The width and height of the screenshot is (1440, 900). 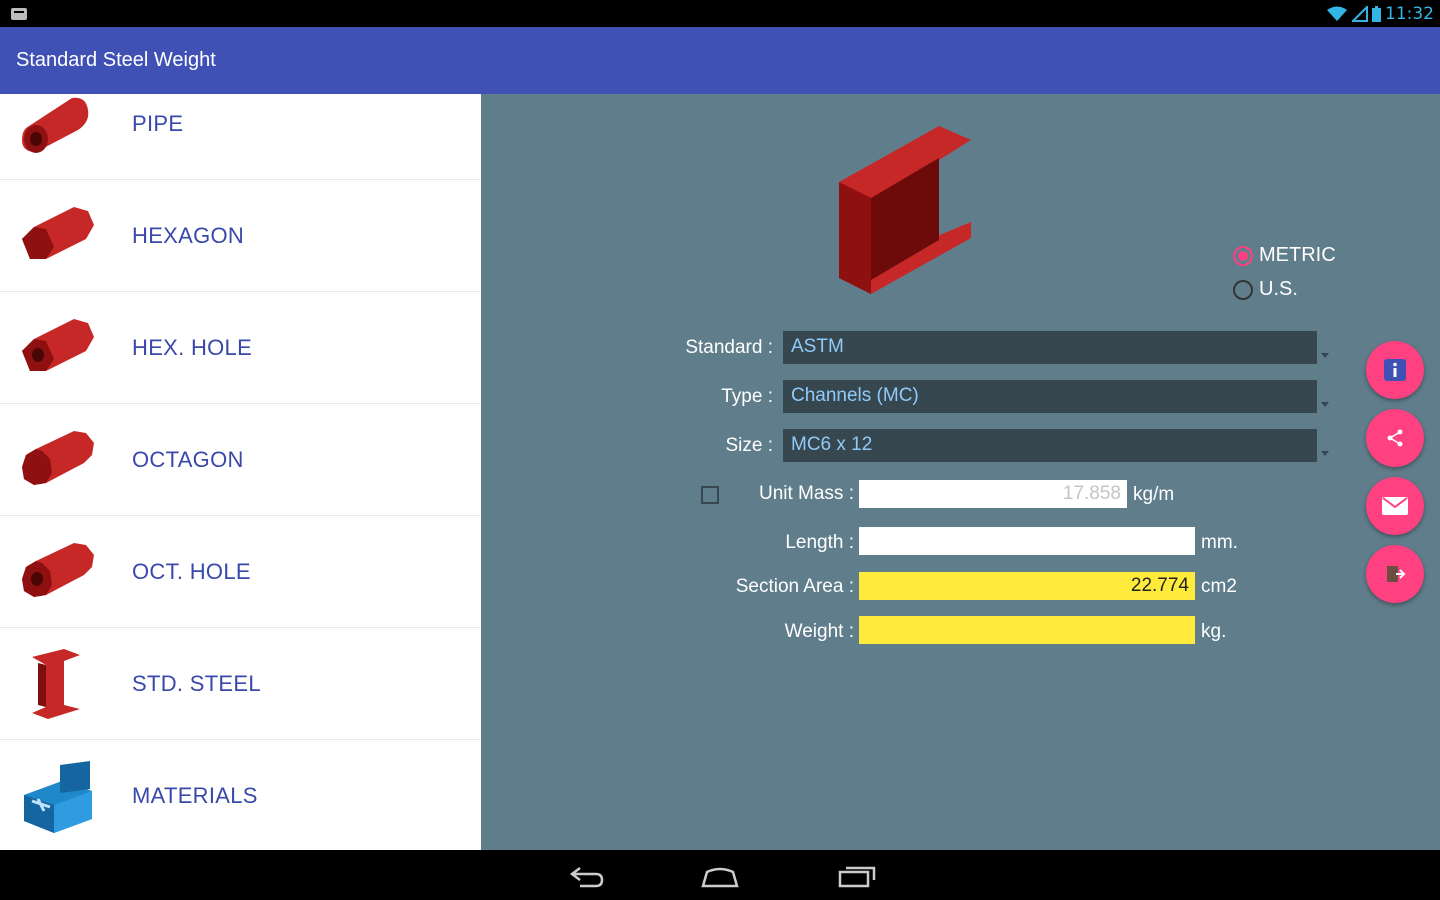 I want to click on section-area-unit: cm2, so click(x=1219, y=586).